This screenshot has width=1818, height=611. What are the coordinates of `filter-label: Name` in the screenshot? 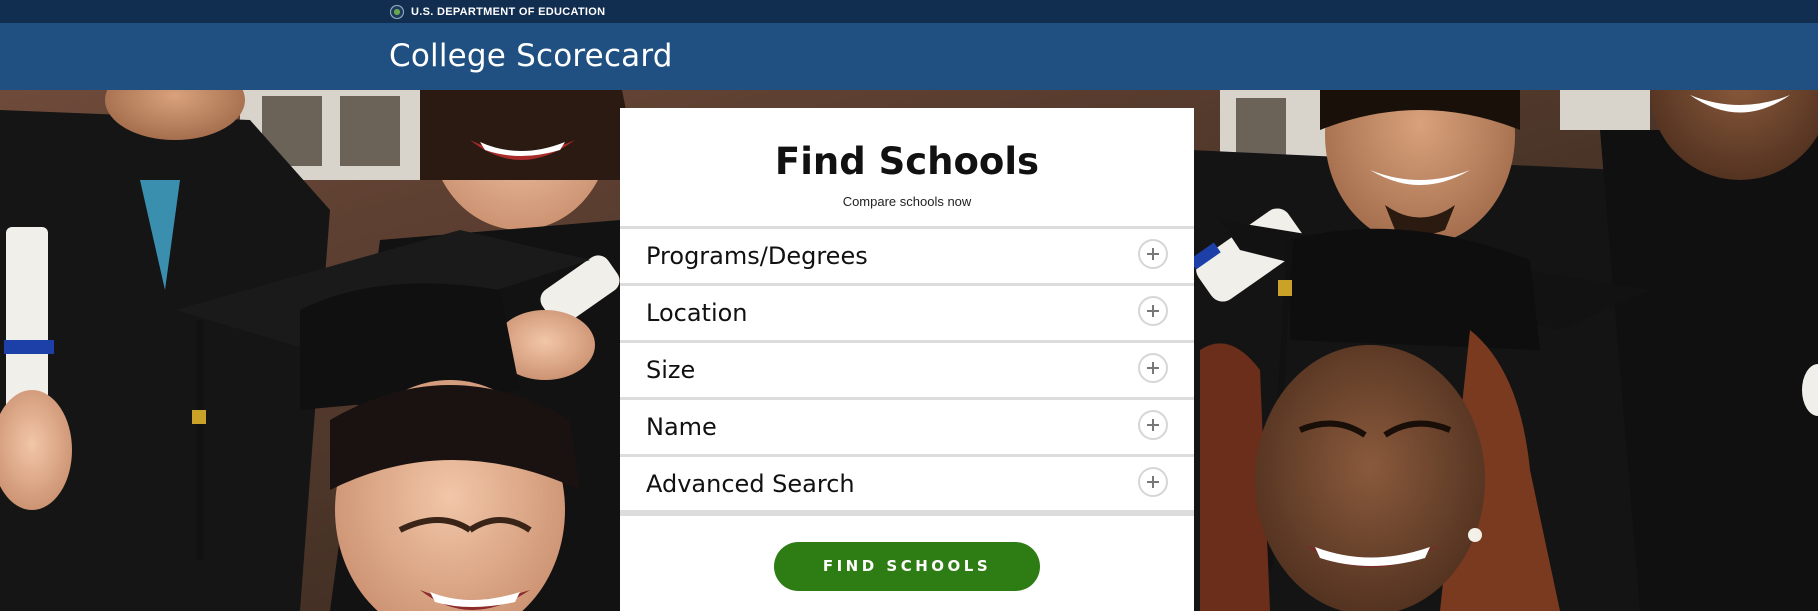 It's located at (681, 427).